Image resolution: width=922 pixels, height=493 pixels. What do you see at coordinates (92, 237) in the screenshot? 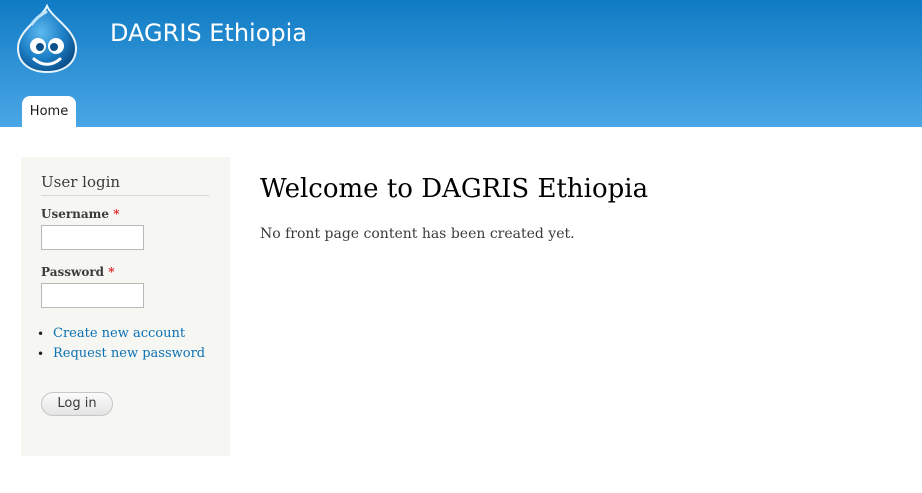
I see `username-input` at bounding box center [92, 237].